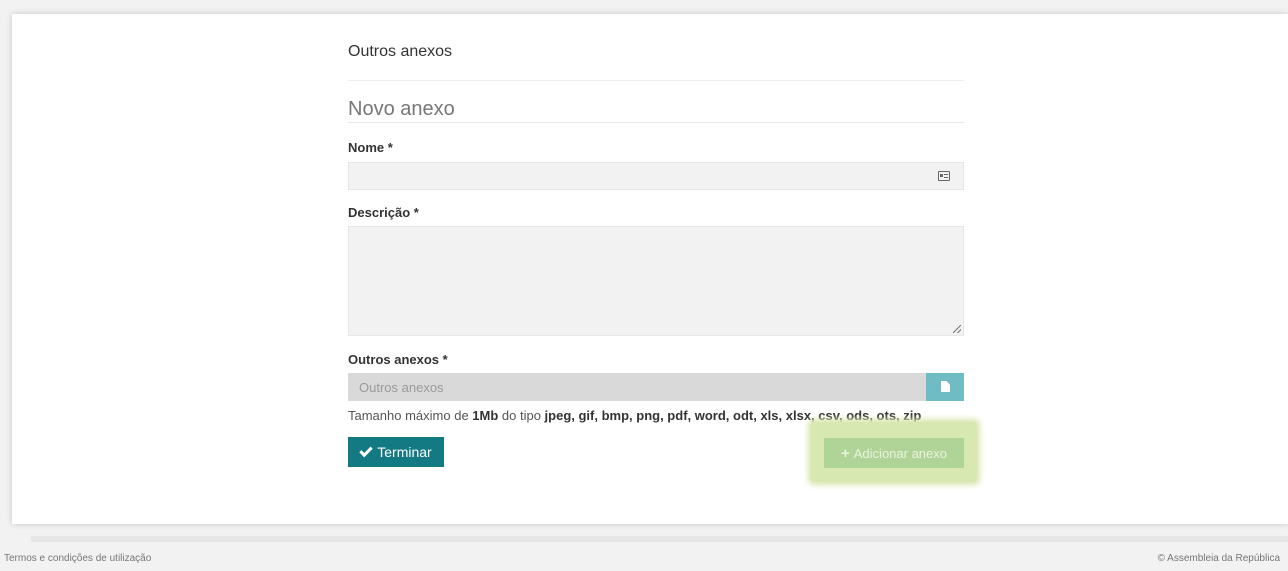 This screenshot has width=1288, height=571. What do you see at coordinates (656, 176) in the screenshot?
I see `nome-input` at bounding box center [656, 176].